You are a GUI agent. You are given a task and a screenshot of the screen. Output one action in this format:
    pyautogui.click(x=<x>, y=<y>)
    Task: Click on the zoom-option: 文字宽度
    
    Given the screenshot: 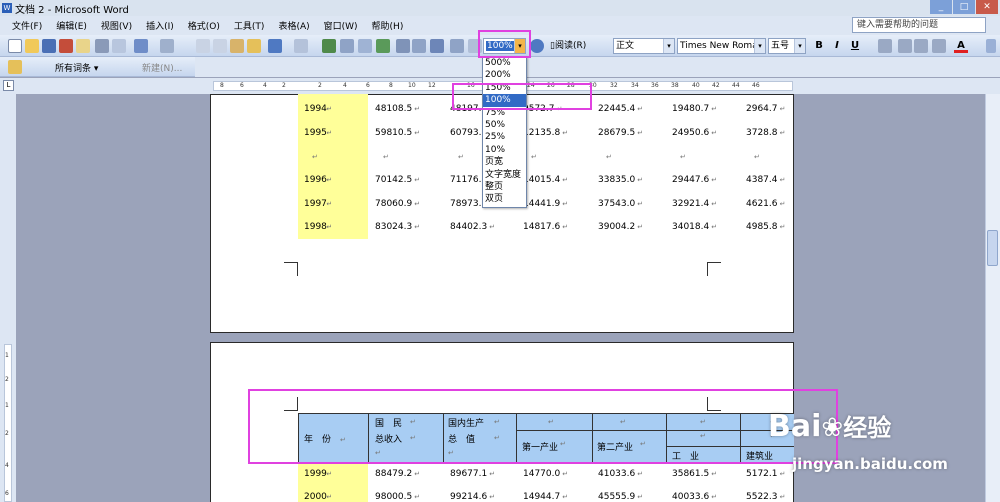 What is the action you would take?
    pyautogui.click(x=504, y=175)
    